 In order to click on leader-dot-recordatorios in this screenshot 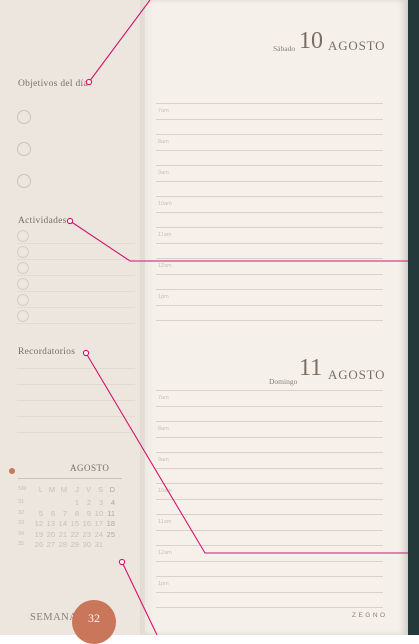, I will do `click(86, 353)`.